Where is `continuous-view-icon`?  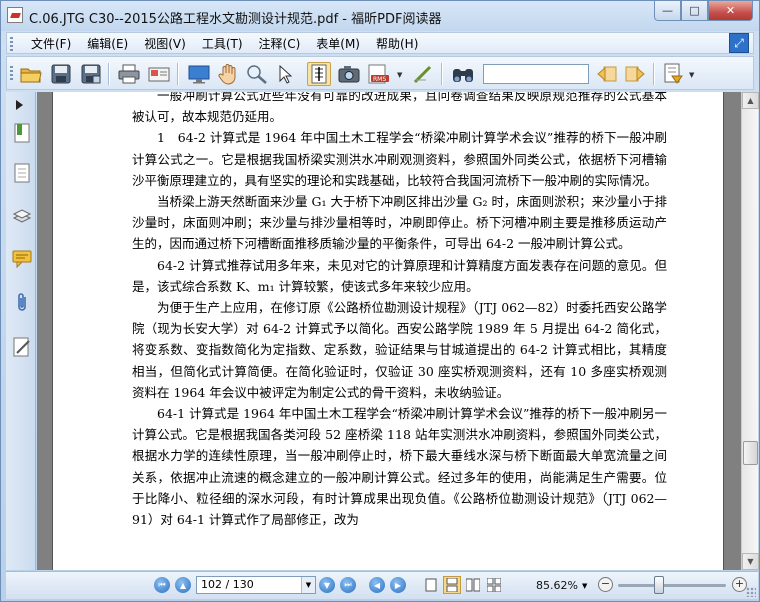
continuous-view-icon is located at coordinates (452, 585).